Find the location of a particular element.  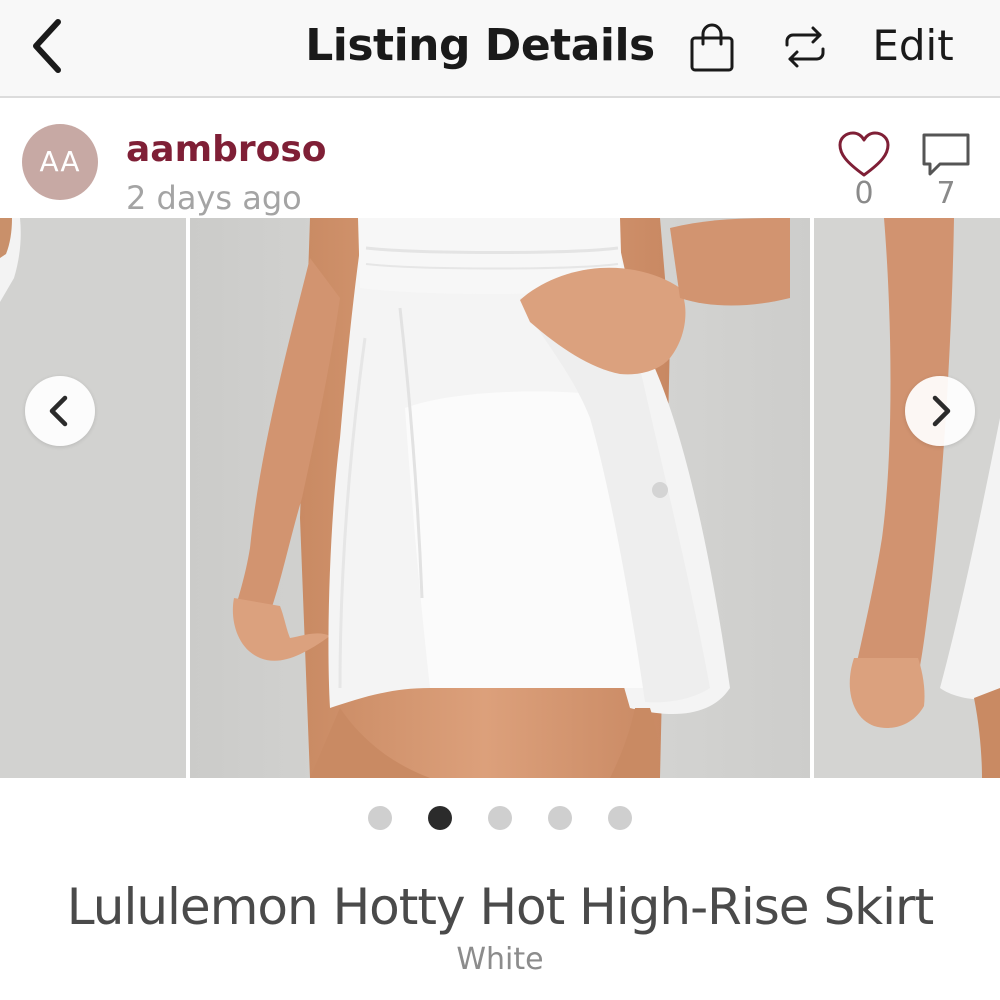

page-title: Listing Details is located at coordinates (480, 45).